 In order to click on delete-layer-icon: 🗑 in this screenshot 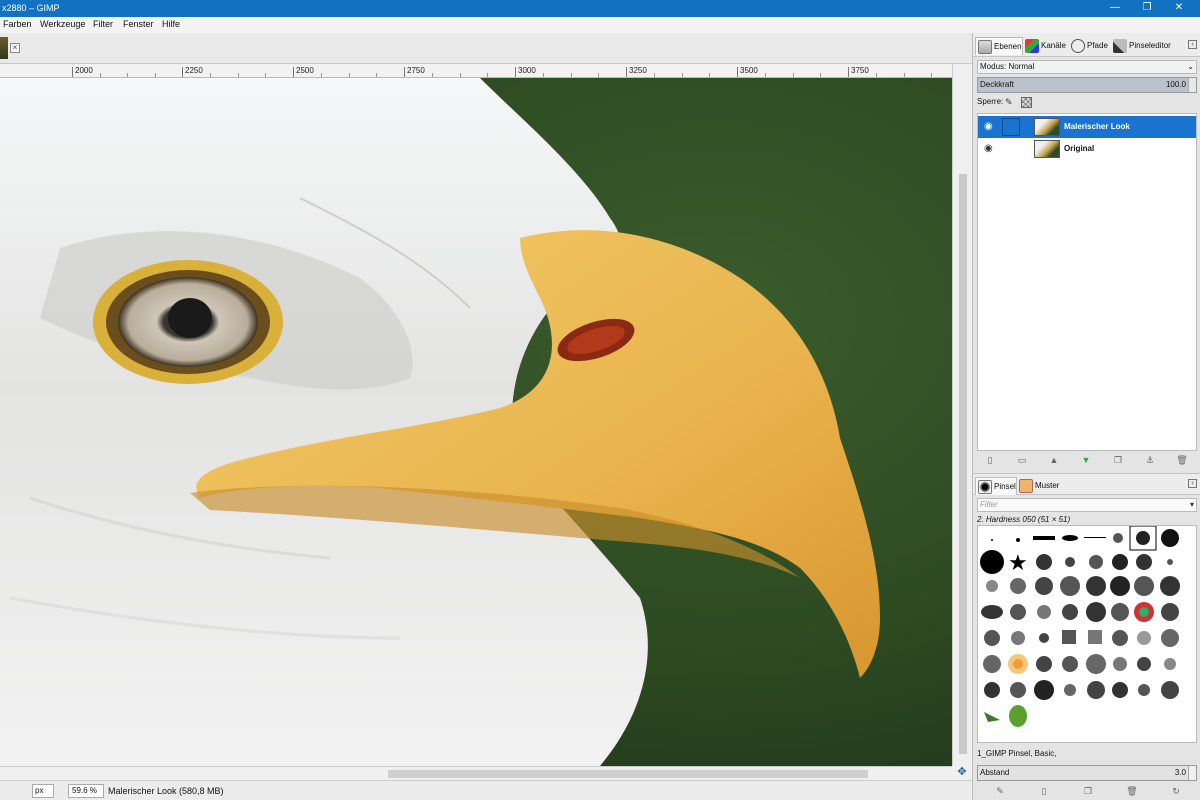, I will do `click(1182, 460)`.